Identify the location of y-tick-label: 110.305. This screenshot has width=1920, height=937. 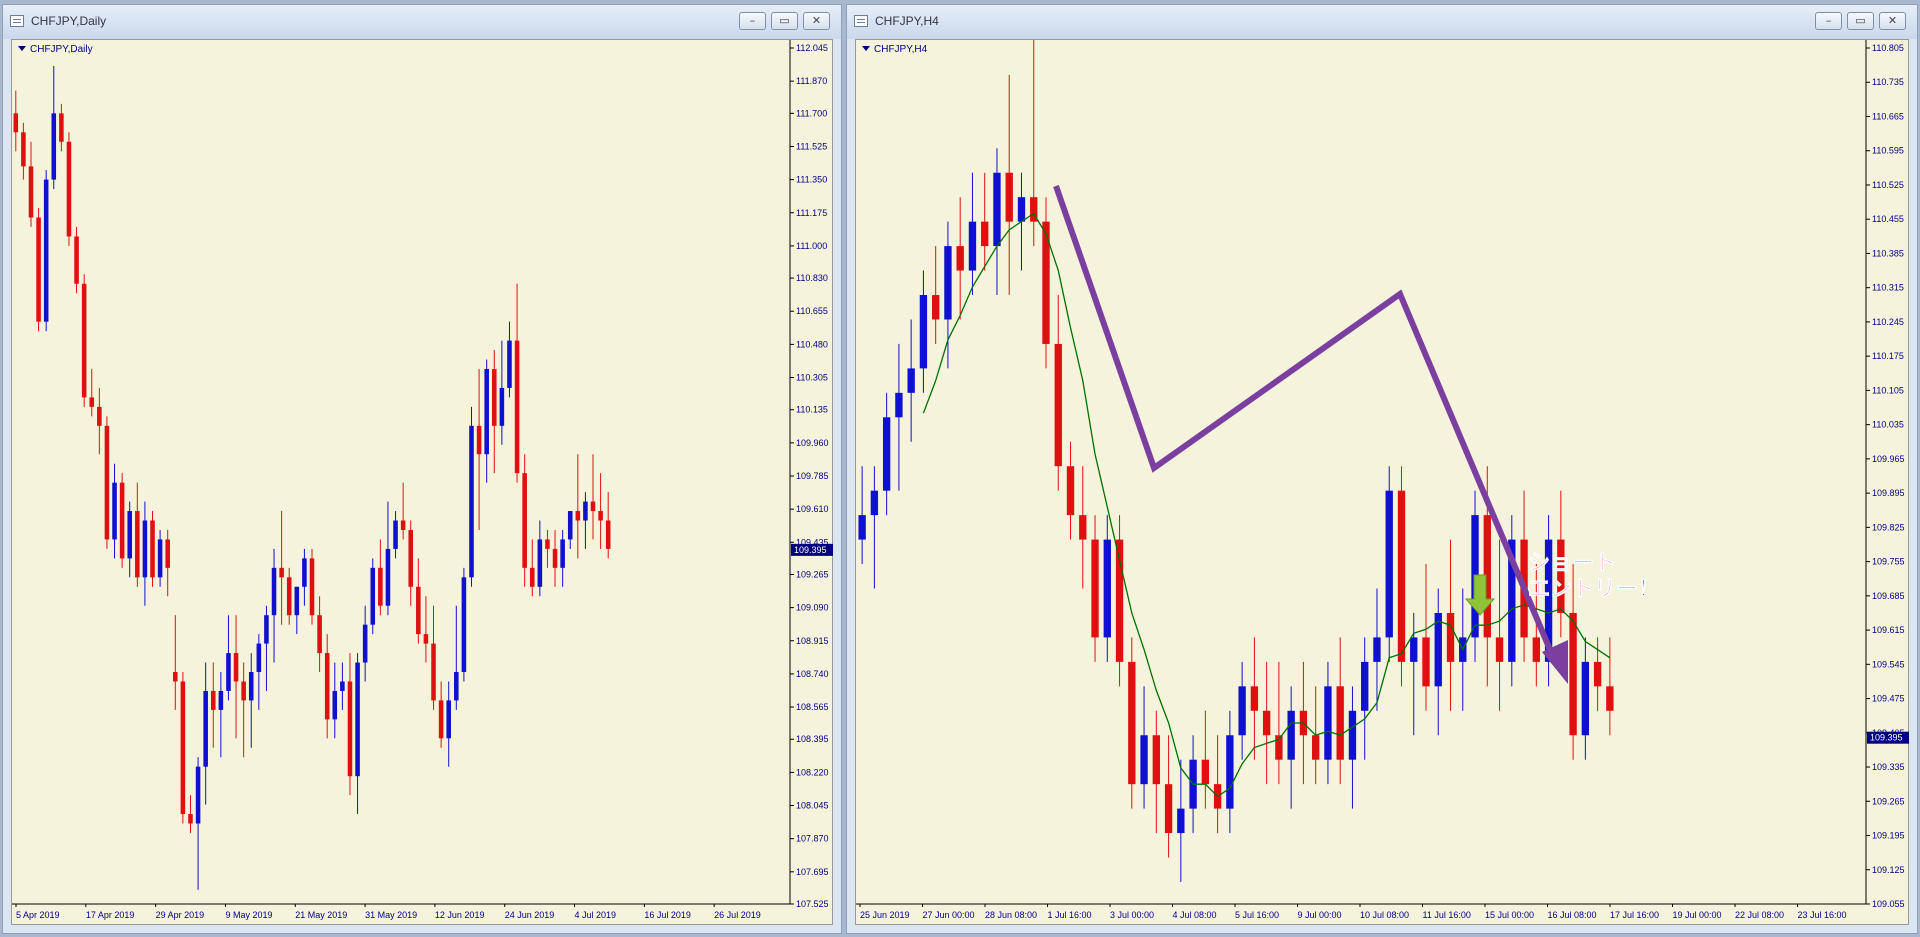
(812, 378).